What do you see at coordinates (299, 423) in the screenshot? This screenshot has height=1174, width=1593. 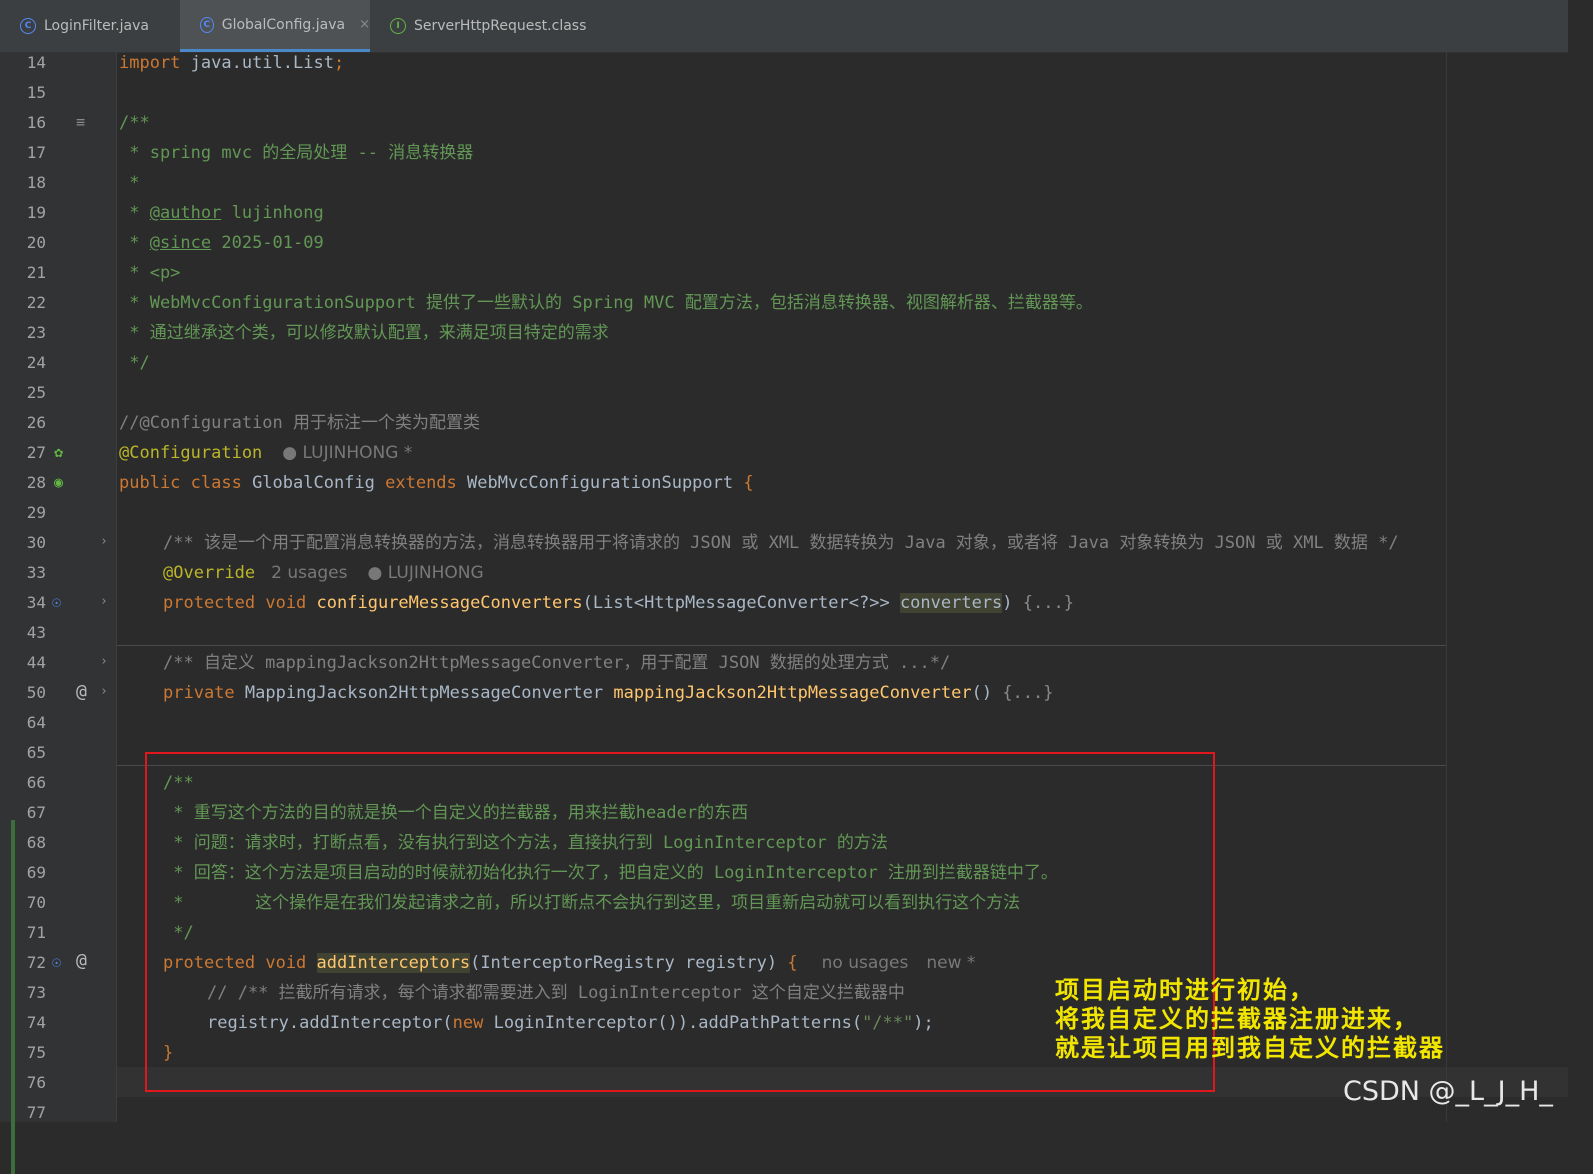 I see `code-line-26: //@Configuration 用于标注一个类为配置类` at bounding box center [299, 423].